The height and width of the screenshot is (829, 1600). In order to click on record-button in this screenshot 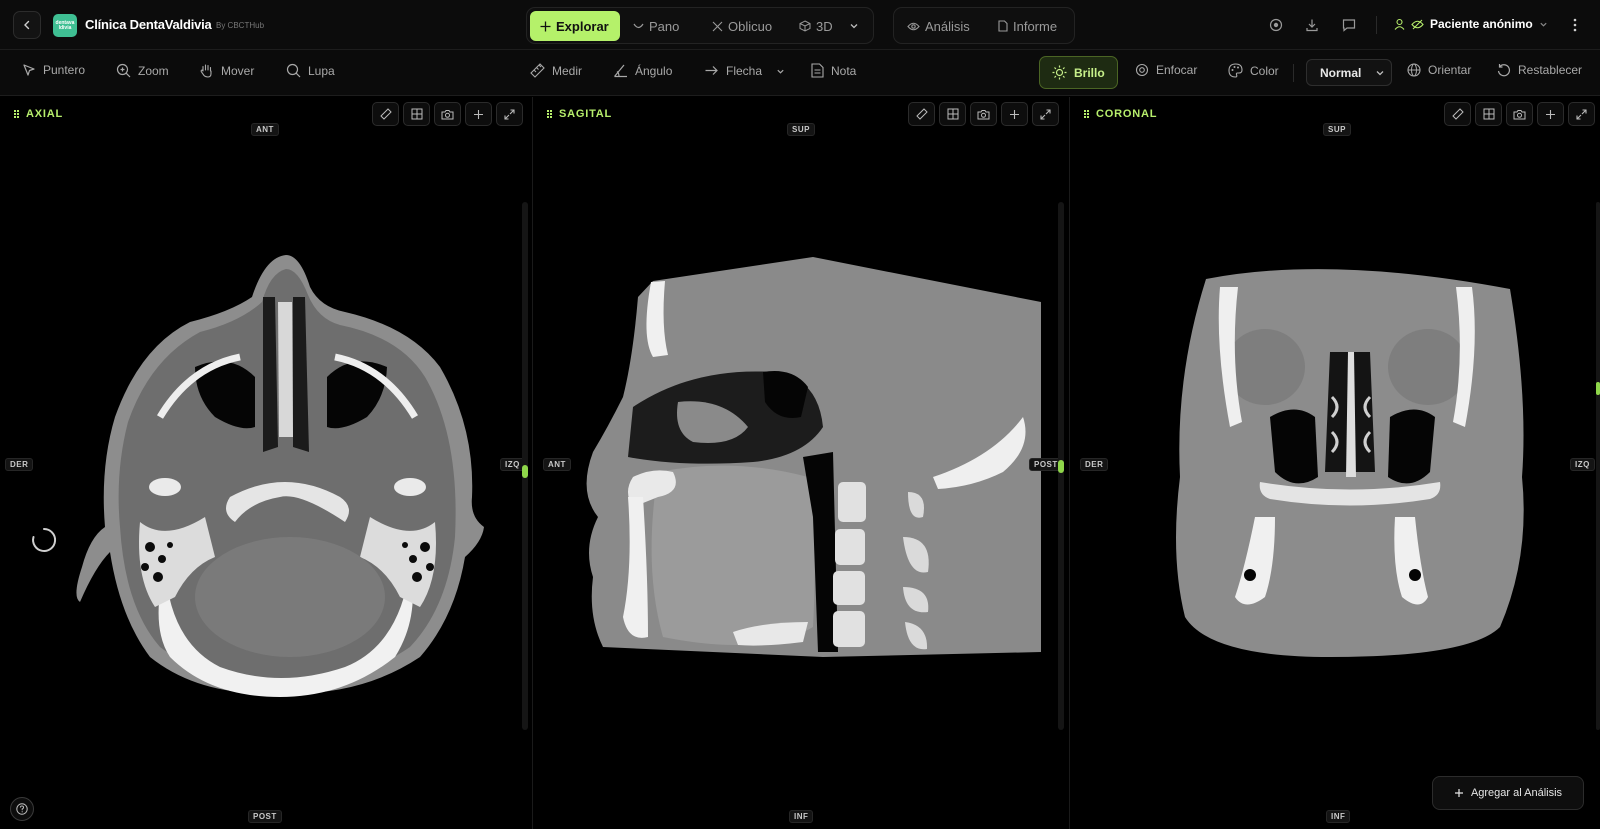, I will do `click(1276, 25)`.